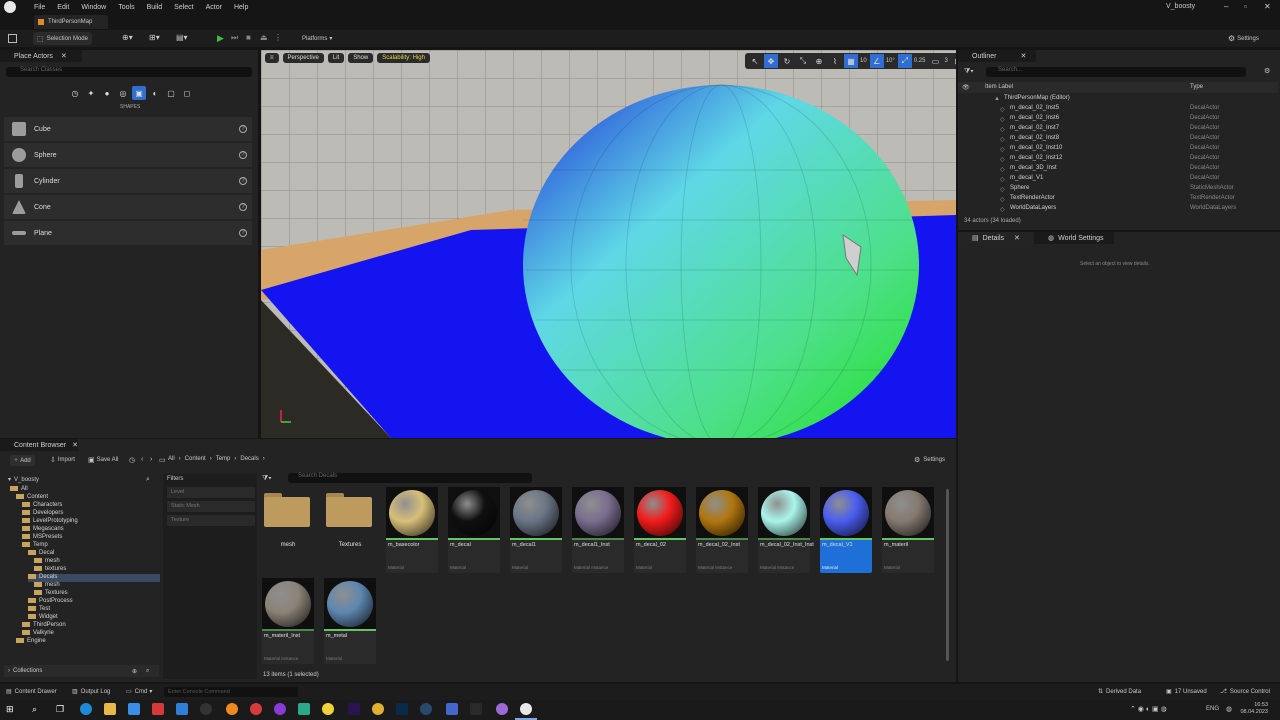 This screenshot has width=1280, height=720. I want to click on cmd-dropdown: ▭ Cmd ▾, so click(139, 692).